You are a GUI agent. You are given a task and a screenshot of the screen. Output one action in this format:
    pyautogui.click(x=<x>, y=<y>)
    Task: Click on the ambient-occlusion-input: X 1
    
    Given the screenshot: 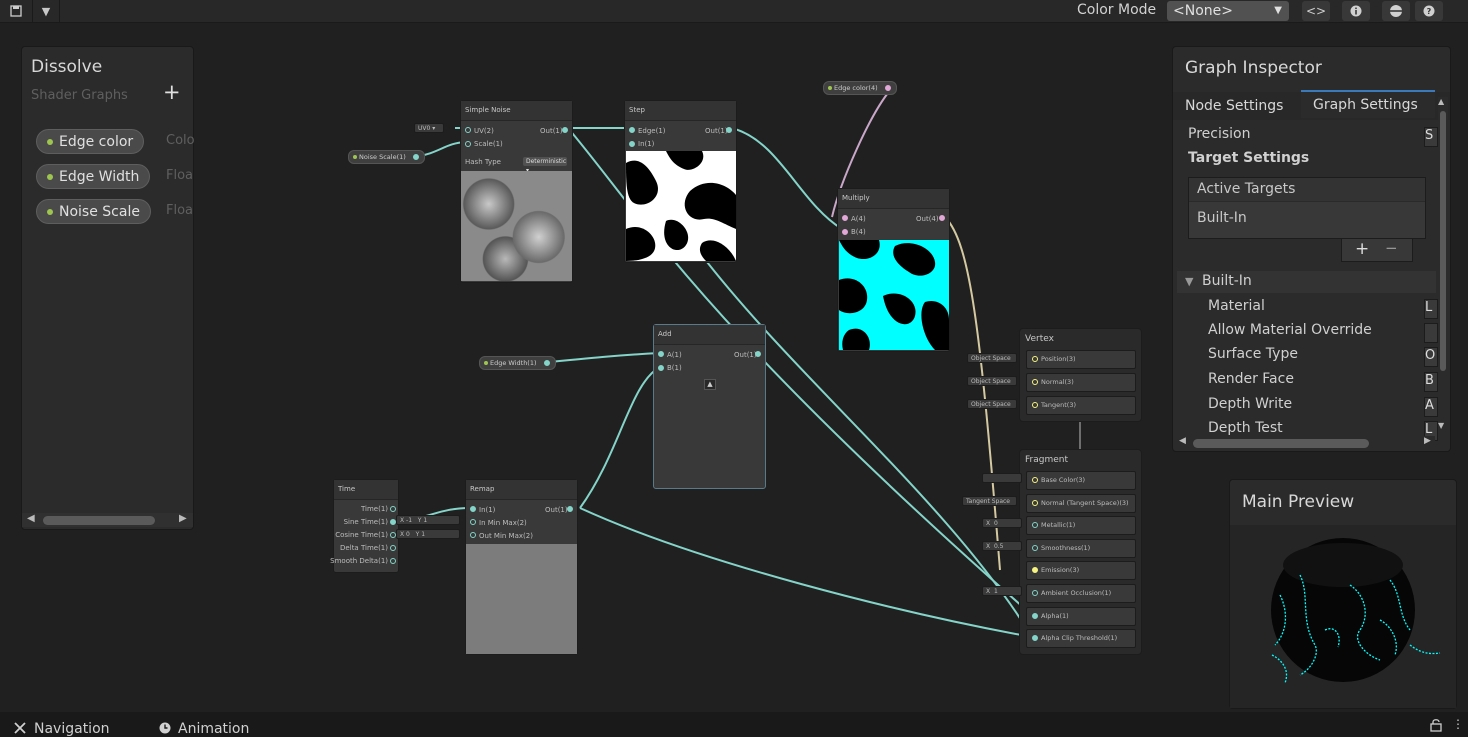 What is the action you would take?
    pyautogui.click(x=1002, y=591)
    